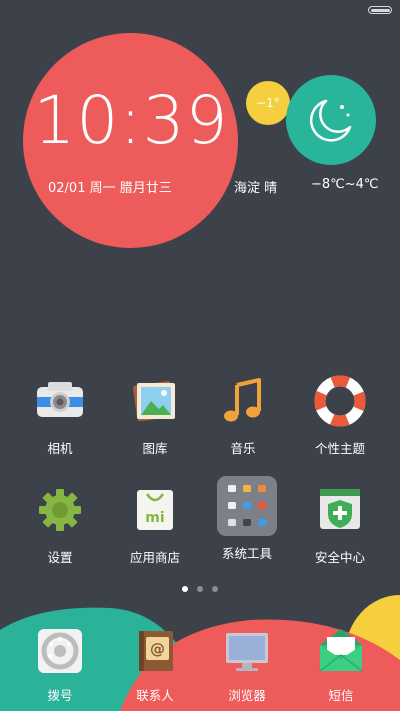  I want to click on mi-store-icon: mi, so click(155, 510).